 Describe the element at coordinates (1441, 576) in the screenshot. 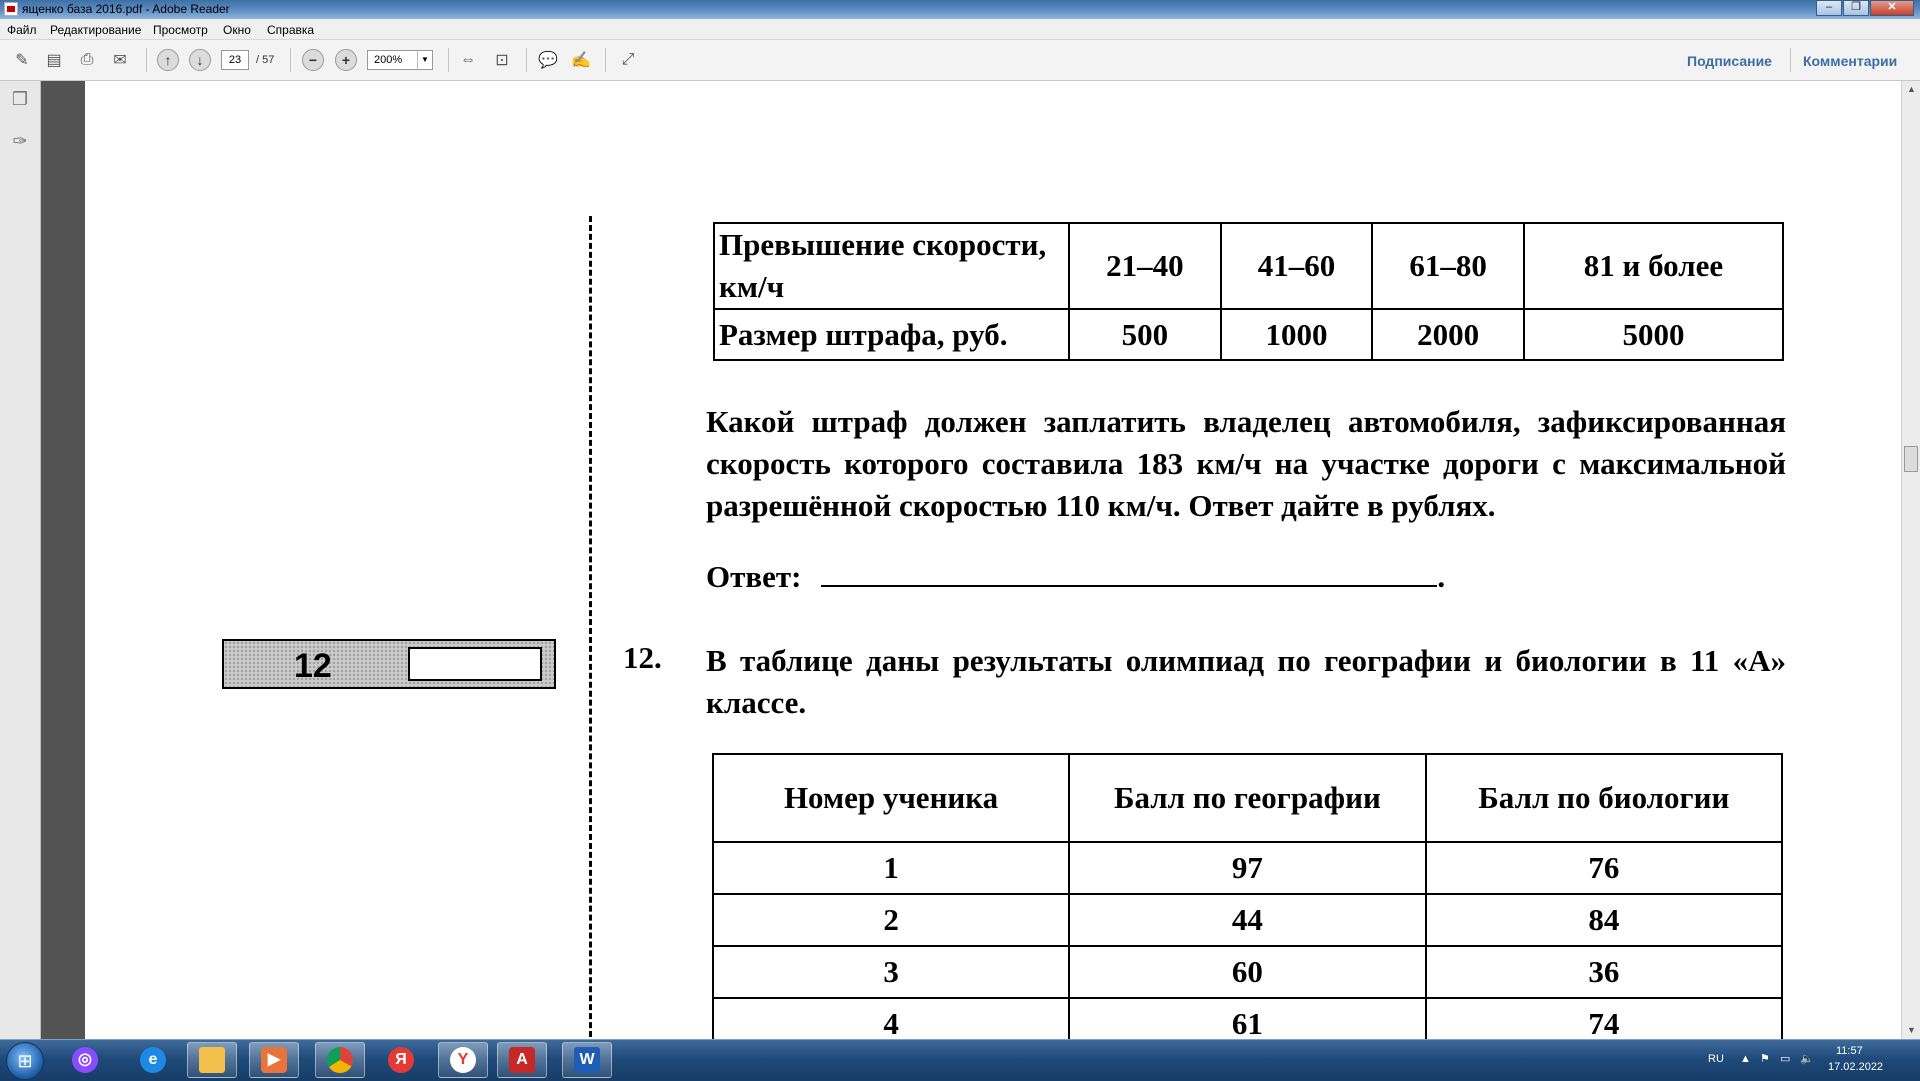

I see `answer-end: .` at that location.